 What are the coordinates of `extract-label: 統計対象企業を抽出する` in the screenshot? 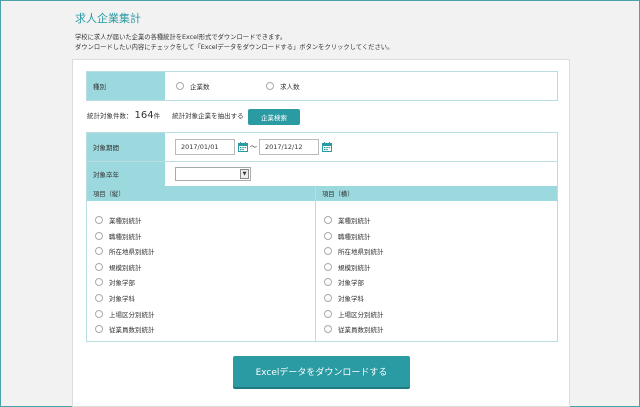 It's located at (208, 116).